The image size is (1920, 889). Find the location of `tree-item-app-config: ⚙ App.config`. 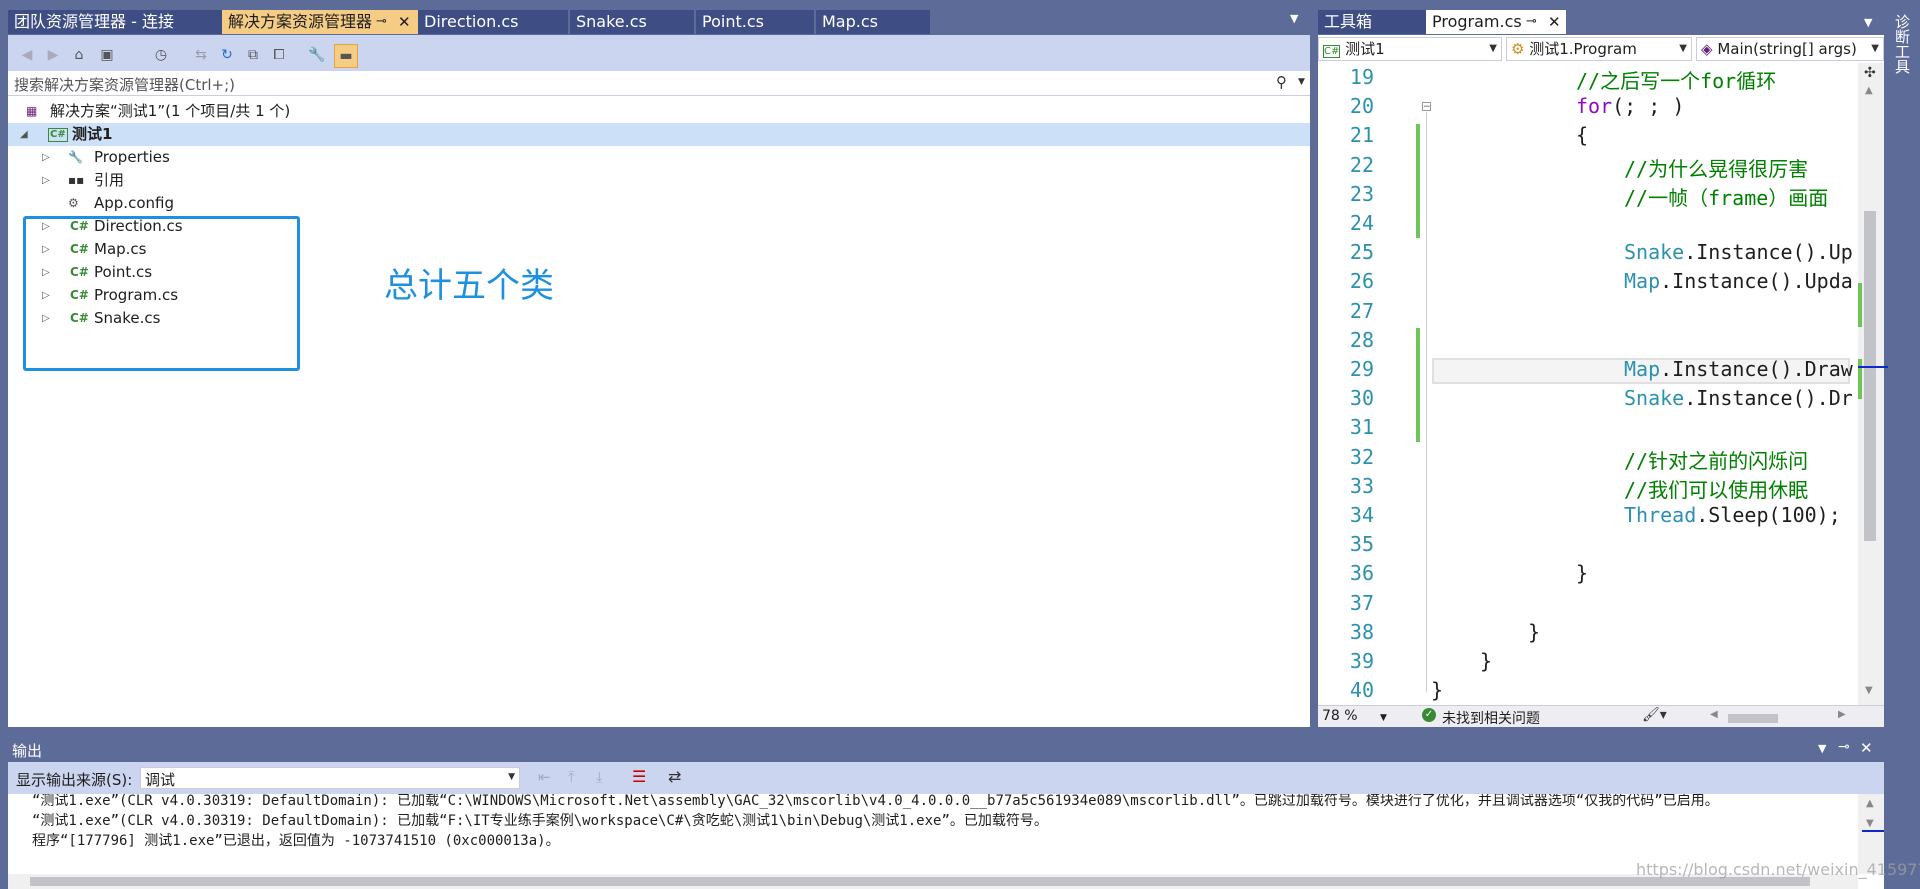

tree-item-app-config: ⚙ App.config is located at coordinates (658, 203).